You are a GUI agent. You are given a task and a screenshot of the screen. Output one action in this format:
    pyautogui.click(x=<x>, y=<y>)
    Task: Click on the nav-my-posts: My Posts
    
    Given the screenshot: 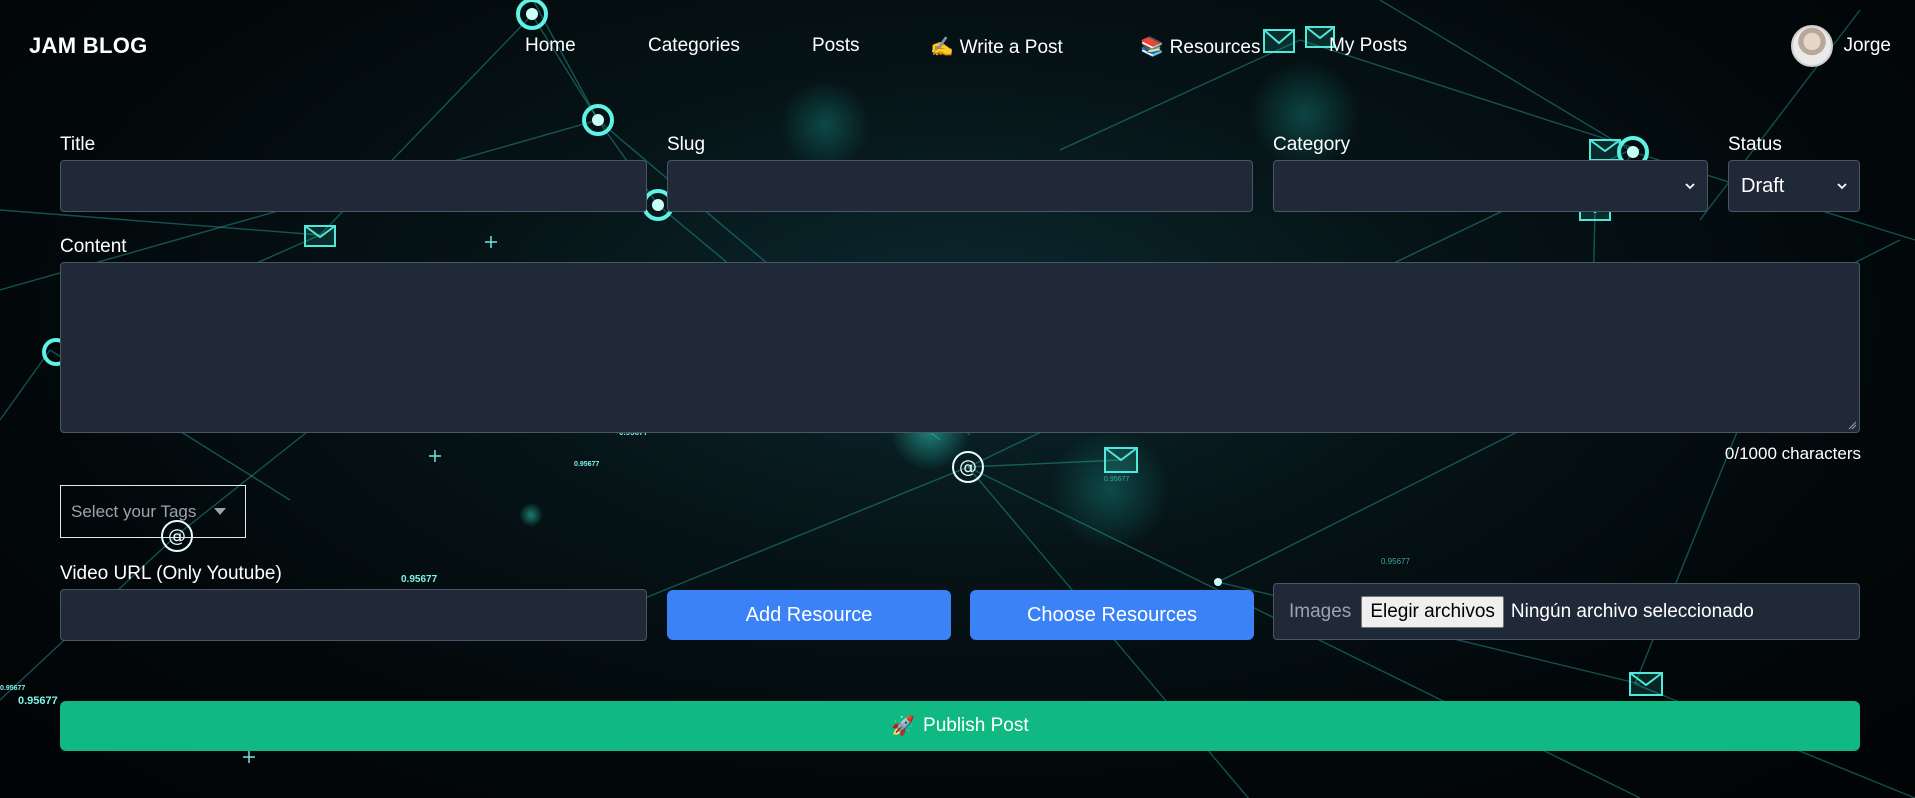 What is the action you would take?
    pyautogui.click(x=1368, y=46)
    